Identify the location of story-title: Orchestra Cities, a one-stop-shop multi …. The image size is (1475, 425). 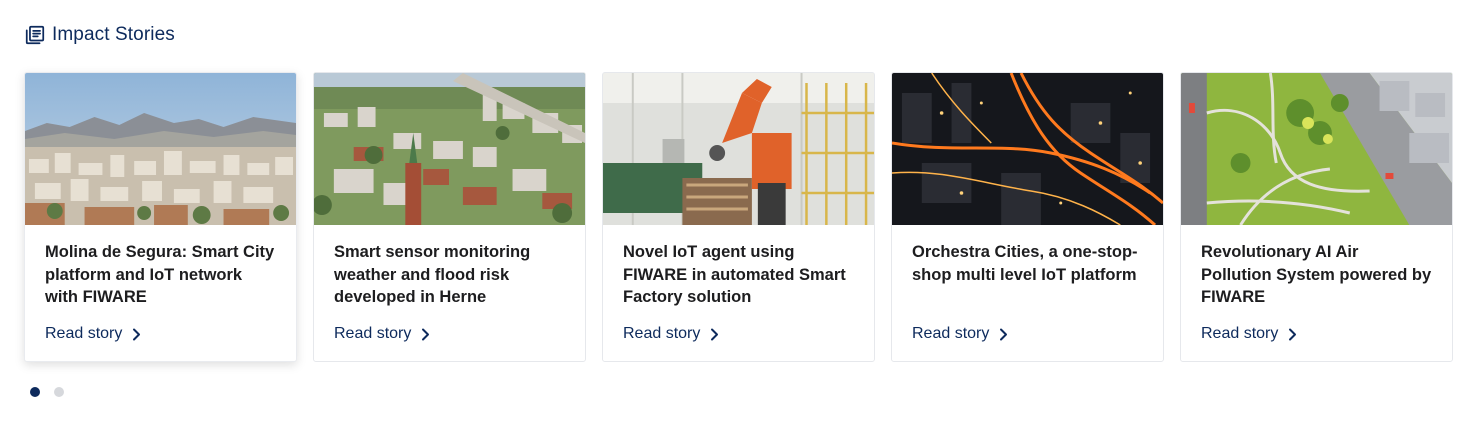
(1025, 263).